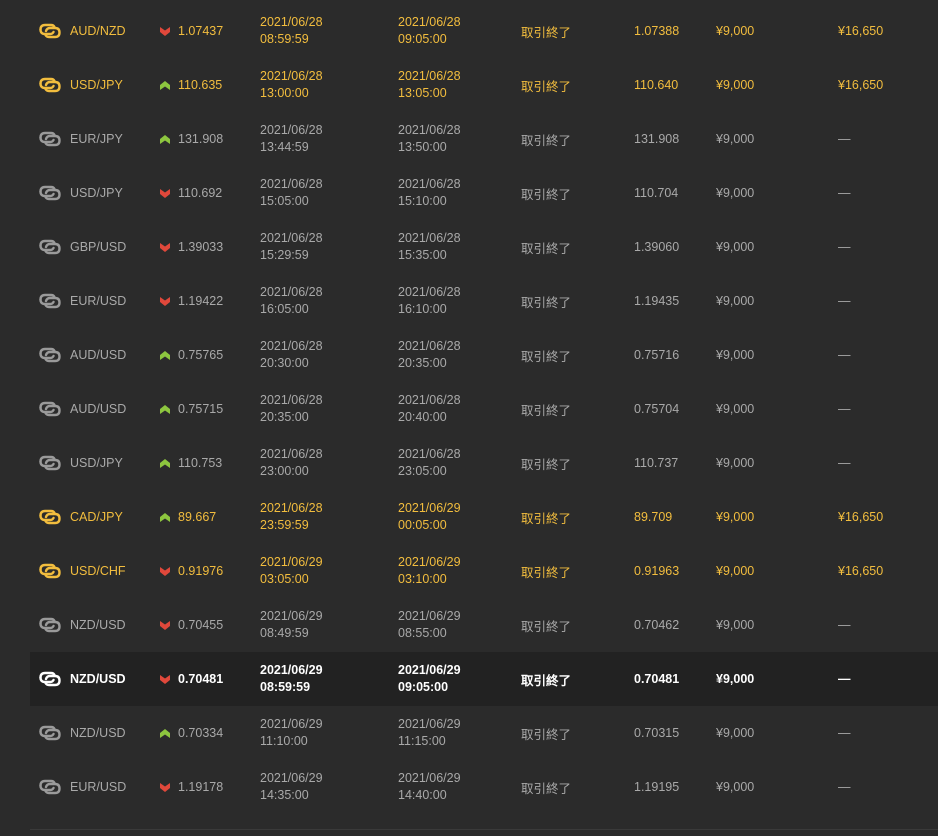  I want to click on entry-time: 20:35:00, so click(284, 417).